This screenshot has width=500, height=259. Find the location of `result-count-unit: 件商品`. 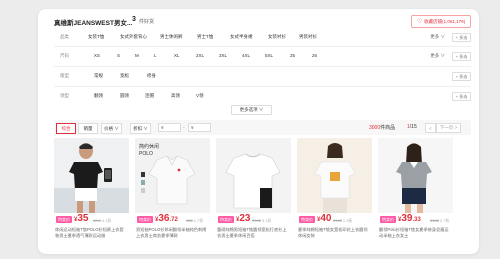

result-count-unit: 件商品 is located at coordinates (388, 128).